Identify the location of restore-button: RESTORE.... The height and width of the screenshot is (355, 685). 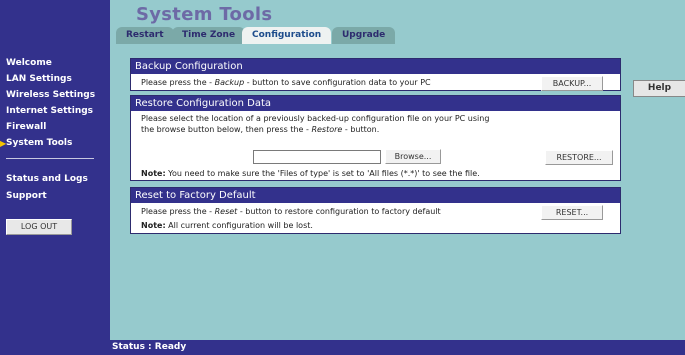
(579, 157).